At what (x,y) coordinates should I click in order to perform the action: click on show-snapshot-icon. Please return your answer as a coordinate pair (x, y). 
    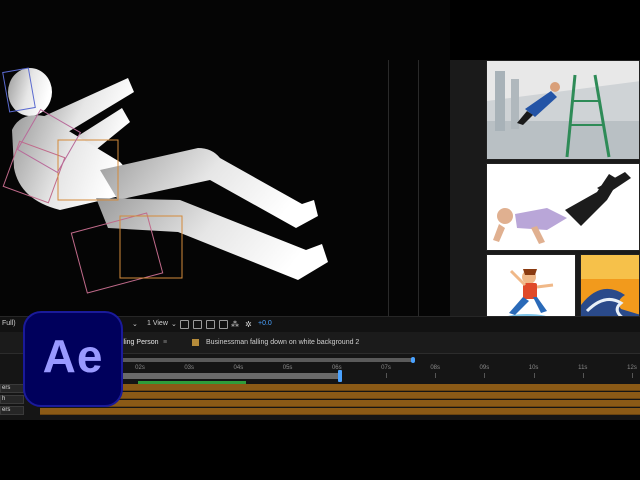
    Looking at the image, I should click on (223, 324).